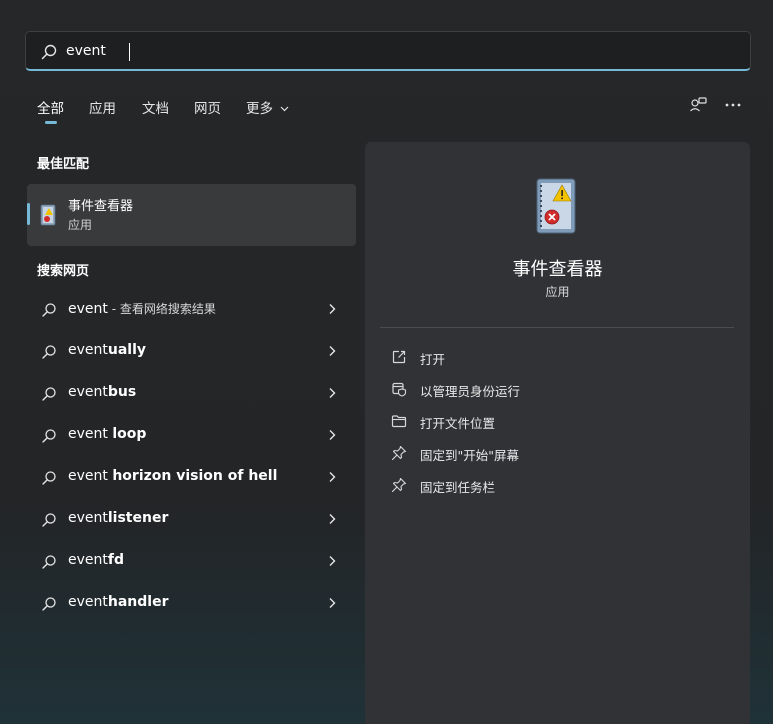 Image resolution: width=773 pixels, height=724 pixels. I want to click on tab-label: 应用, so click(102, 109).